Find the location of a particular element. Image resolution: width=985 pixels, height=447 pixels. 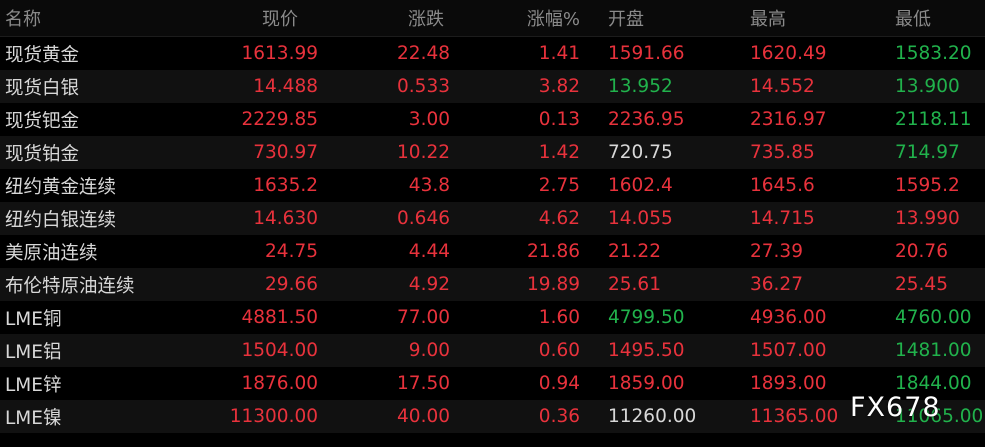

cell-change-pct: 1.60 is located at coordinates (559, 317).